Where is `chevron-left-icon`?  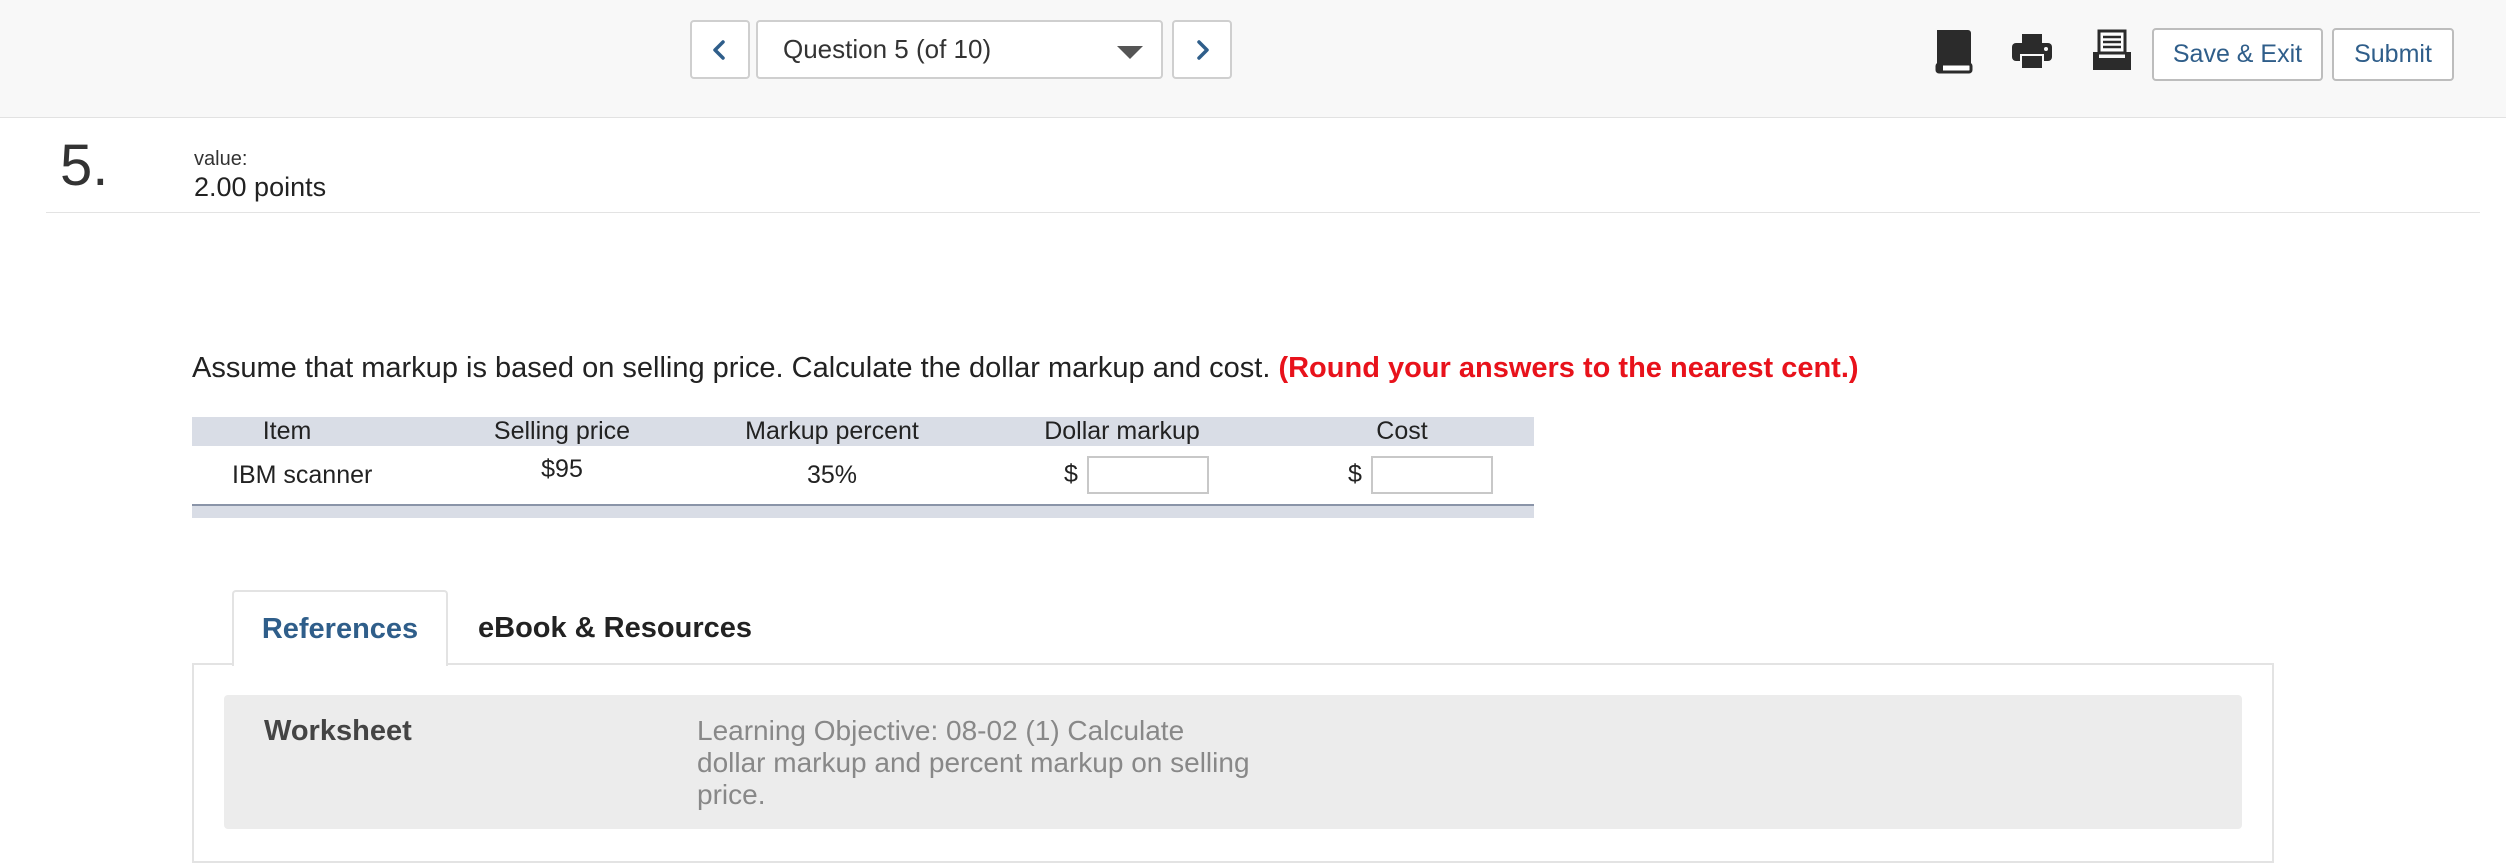 chevron-left-icon is located at coordinates (719, 49).